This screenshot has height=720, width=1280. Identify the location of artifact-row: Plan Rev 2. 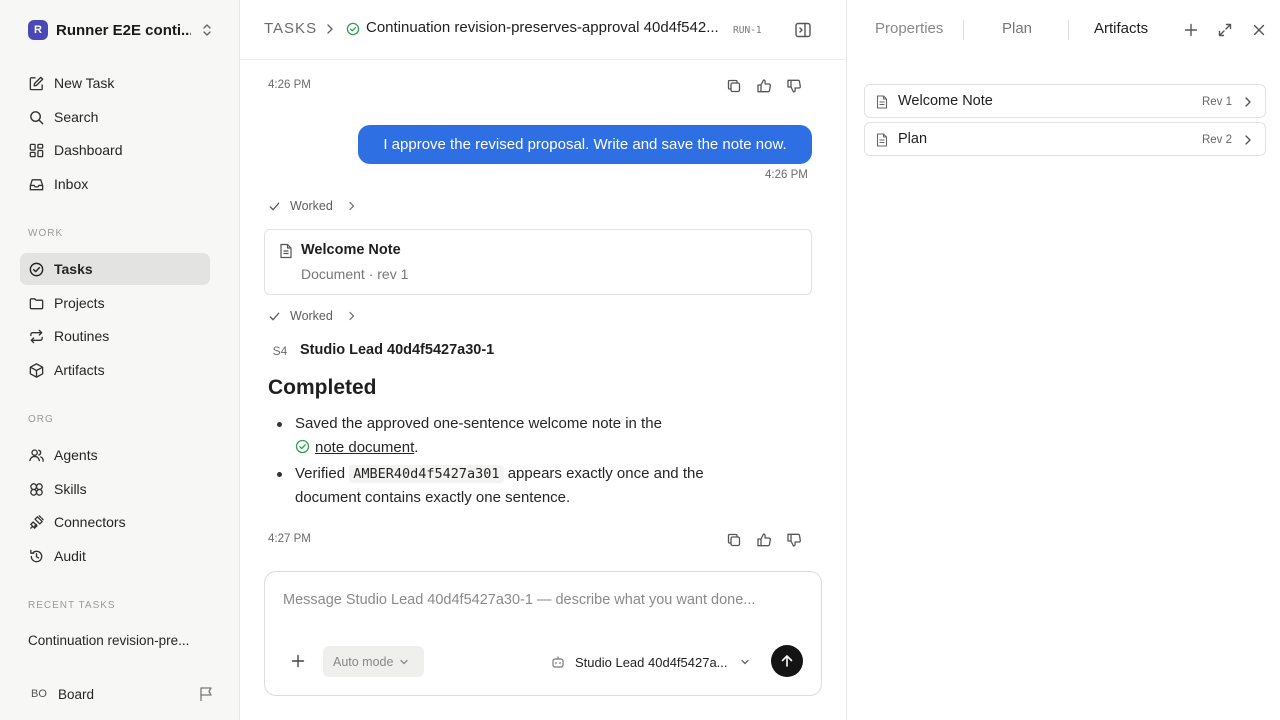
(1065, 139).